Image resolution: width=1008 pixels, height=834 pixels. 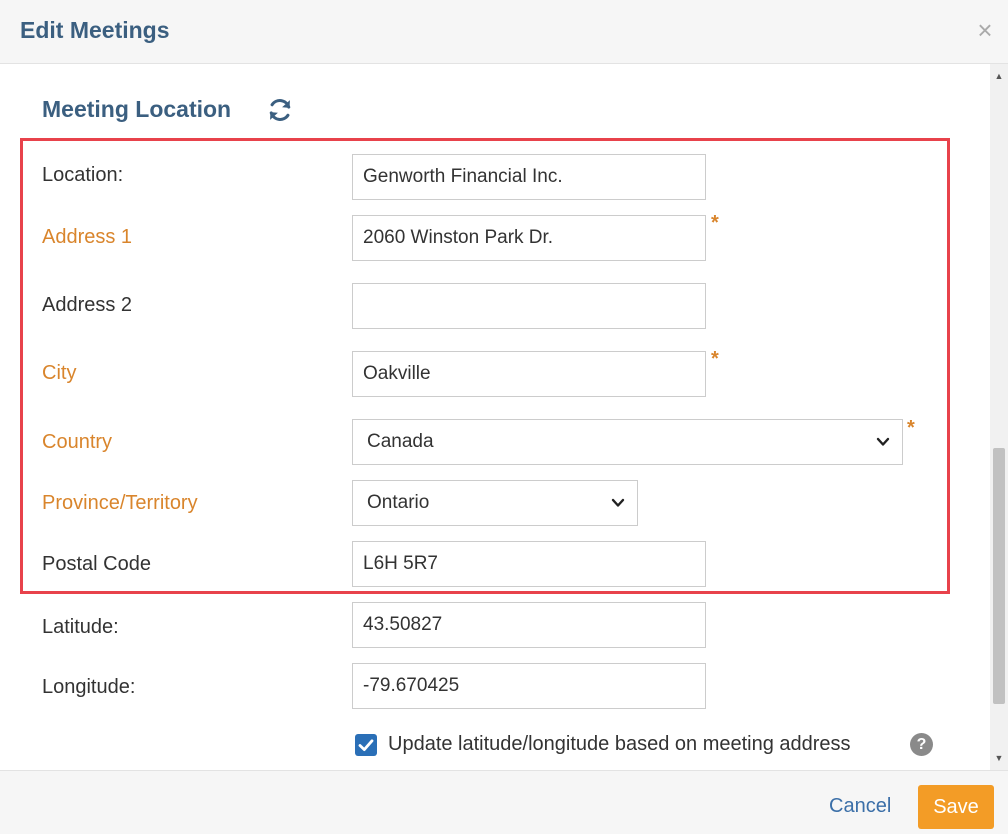 What do you see at coordinates (956, 807) in the screenshot?
I see `save-button: Save` at bounding box center [956, 807].